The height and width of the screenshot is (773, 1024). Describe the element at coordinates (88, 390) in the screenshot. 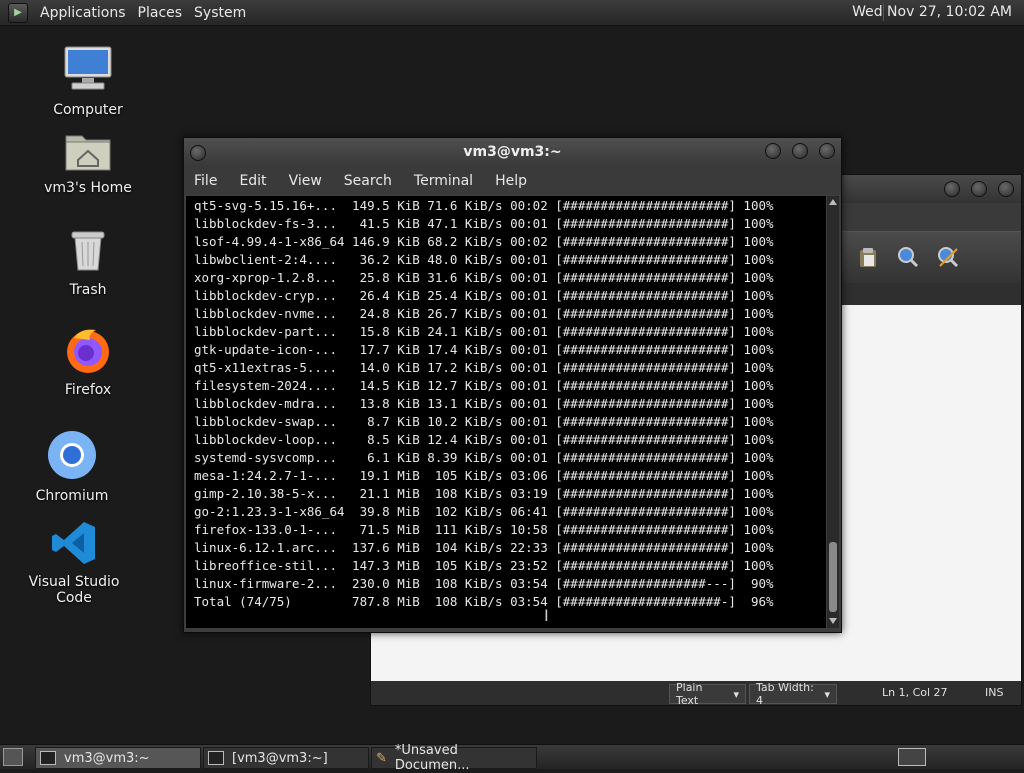

I see `desktop-icon-label: Firefox` at that location.